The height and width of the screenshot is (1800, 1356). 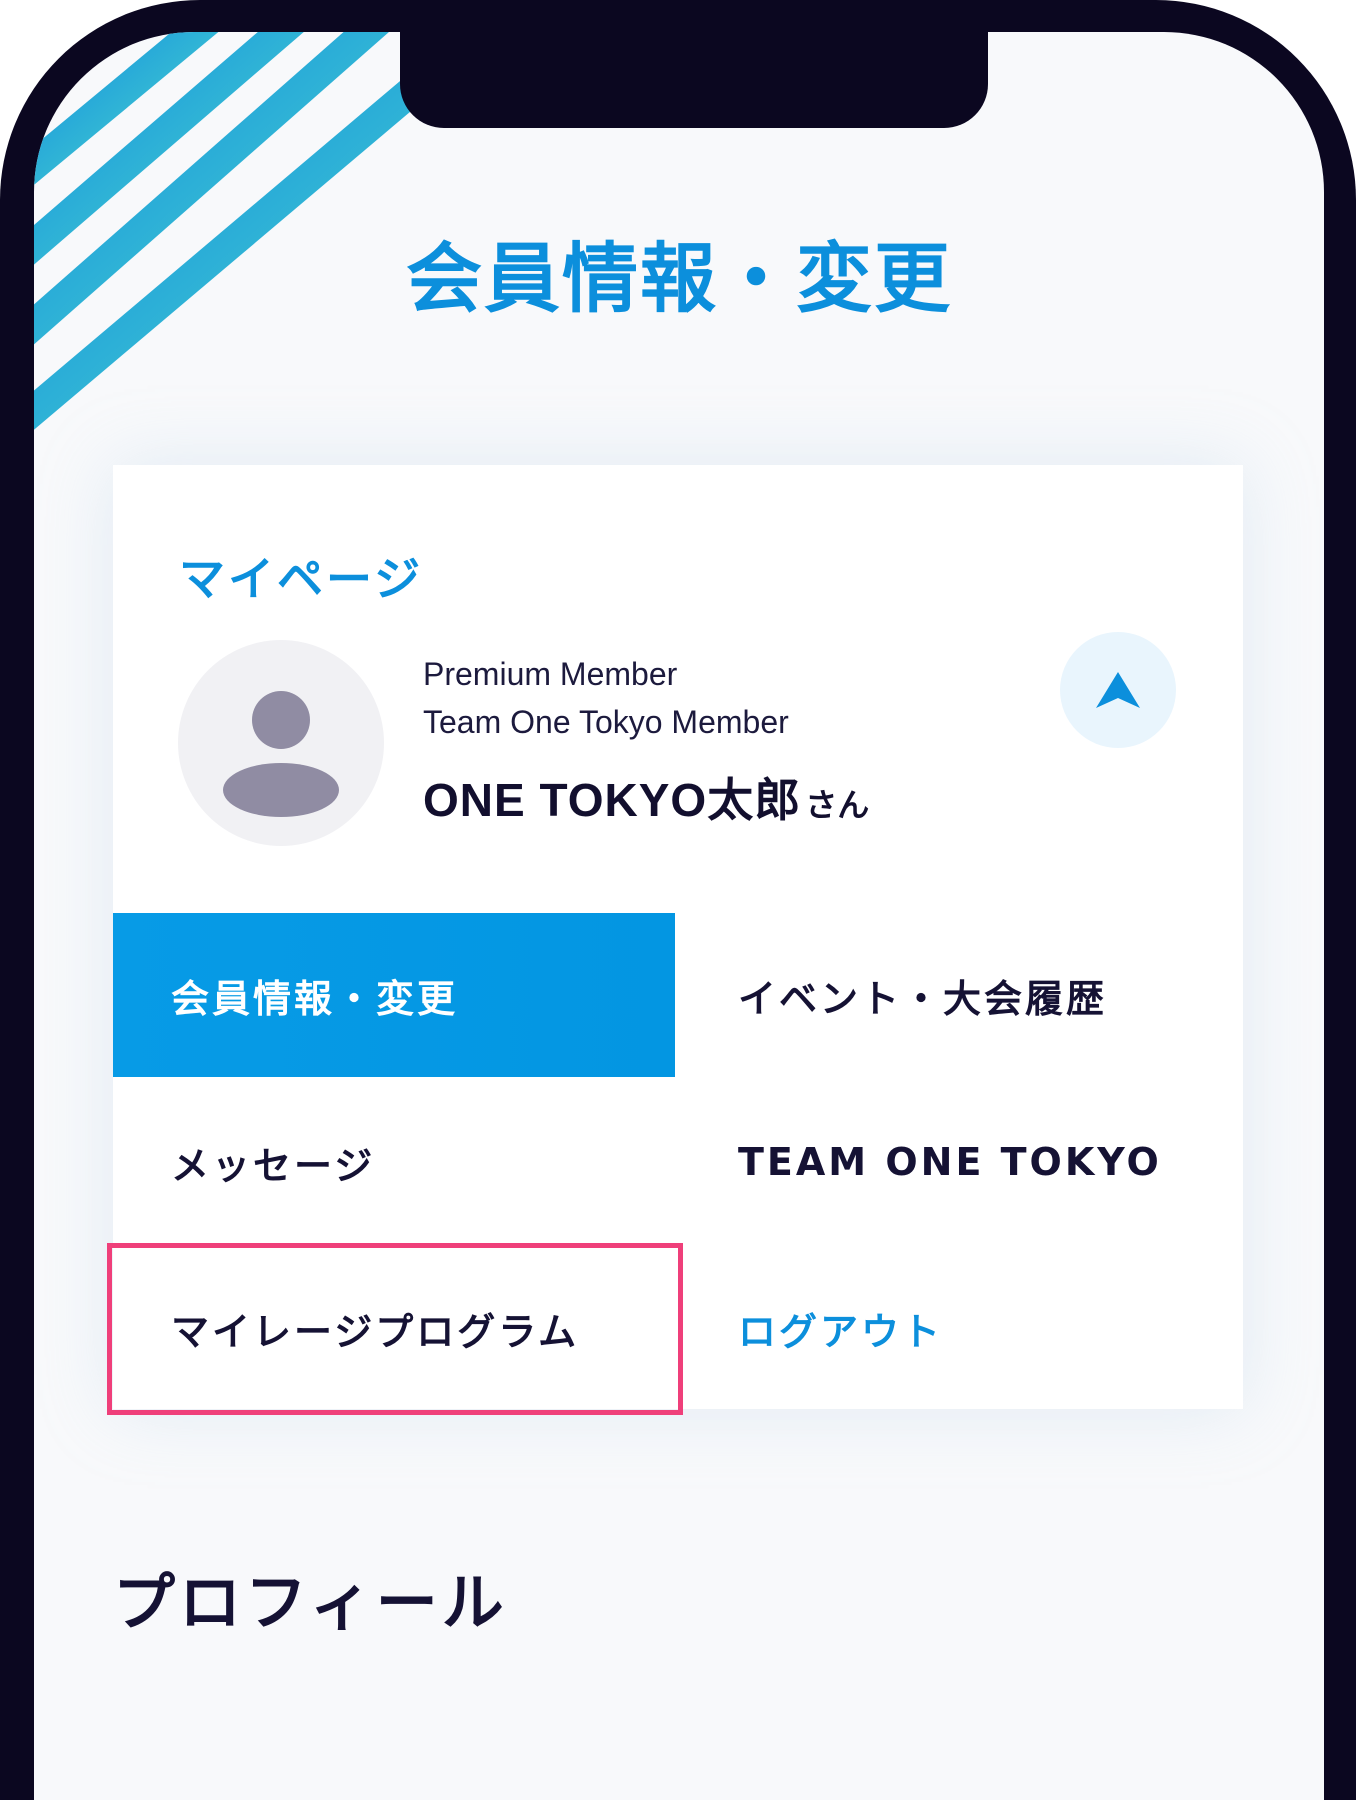 What do you see at coordinates (550, 674) in the screenshot?
I see `member-type: Premium Member` at bounding box center [550, 674].